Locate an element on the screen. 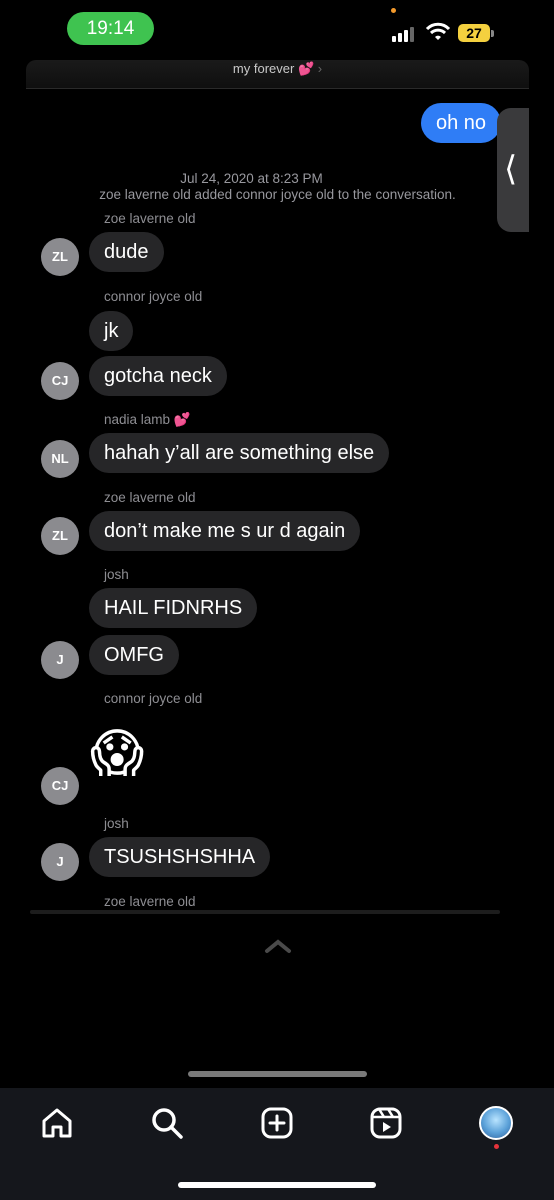 The width and height of the screenshot is (554, 1200). chat-header: my forever 💕 › is located at coordinates (277, 74).